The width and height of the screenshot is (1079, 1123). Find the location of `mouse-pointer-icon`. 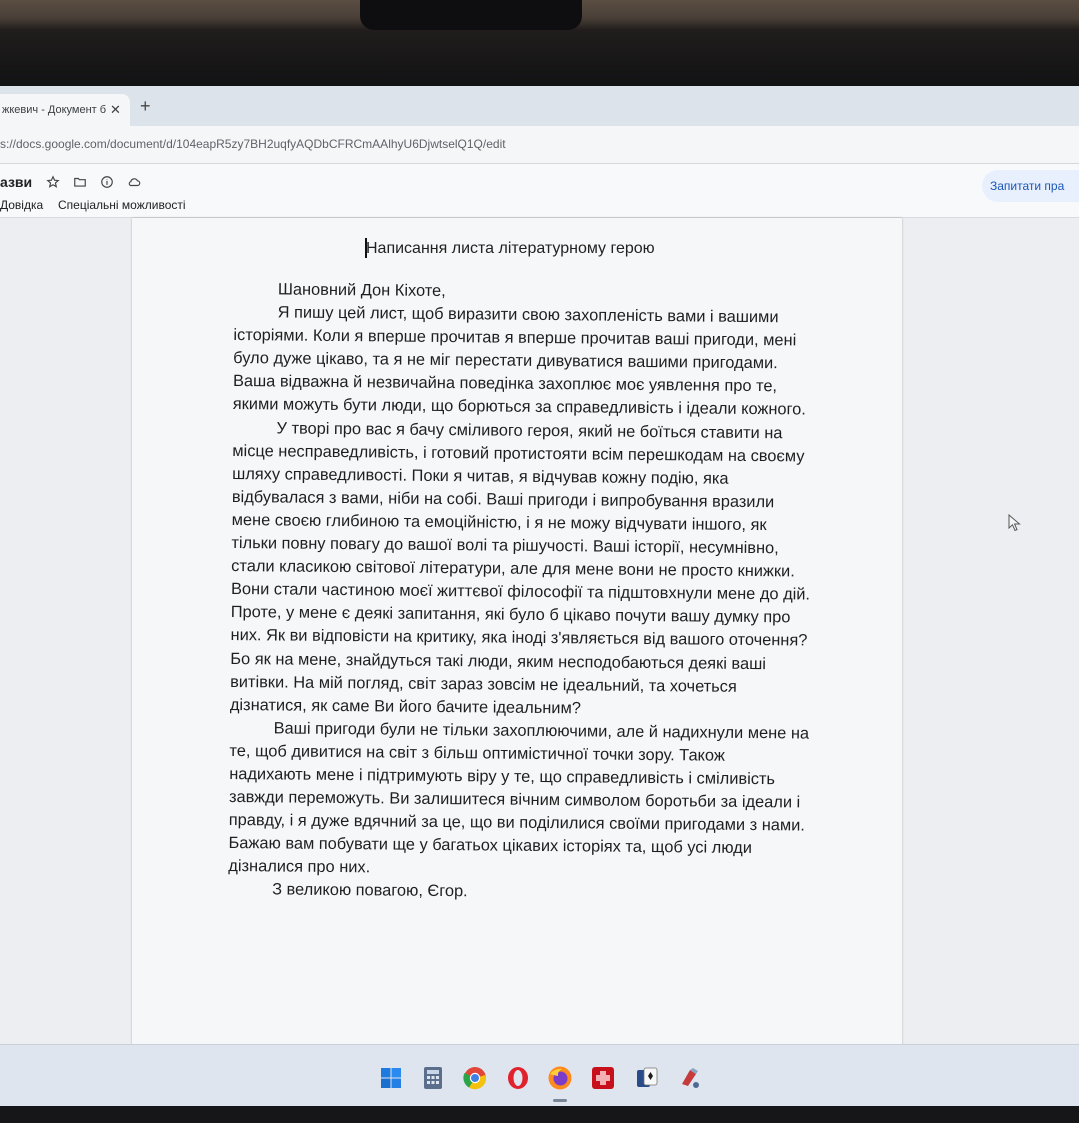

mouse-pointer-icon is located at coordinates (1014, 523).